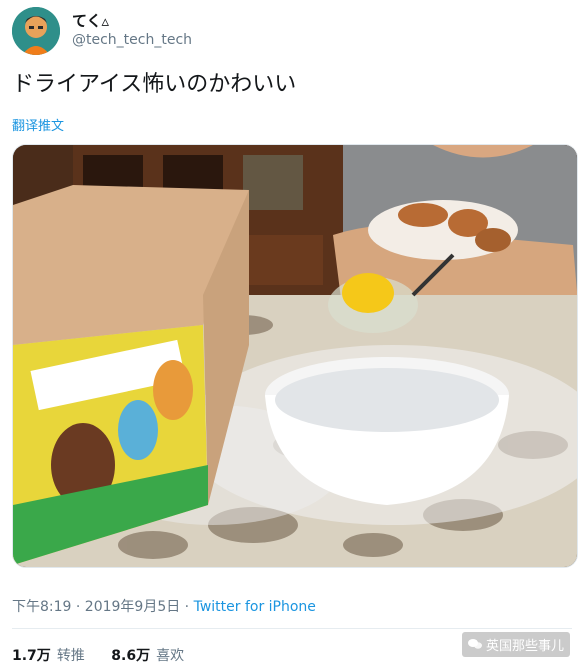 This screenshot has height=668, width=584. Describe the element at coordinates (474, 646) in the screenshot. I see `wechat-icon` at that location.